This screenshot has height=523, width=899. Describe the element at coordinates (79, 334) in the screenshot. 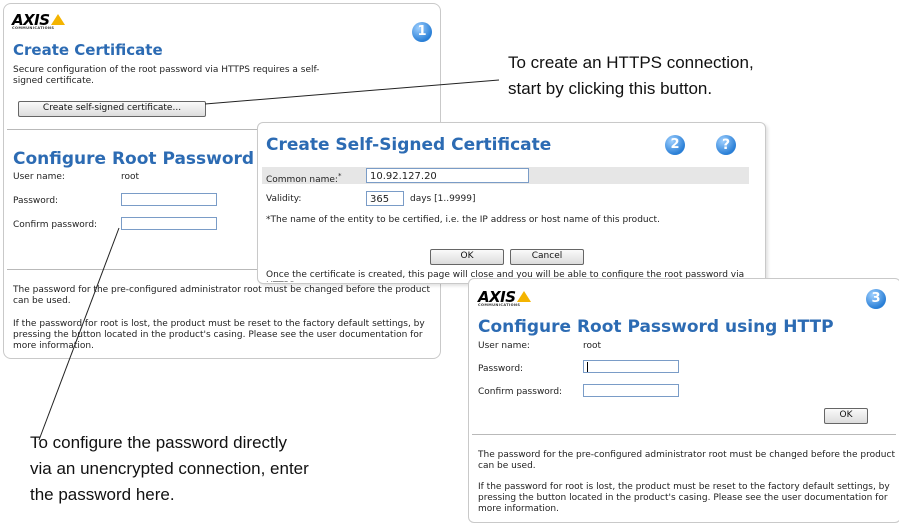

I see `direct-callout-line` at that location.